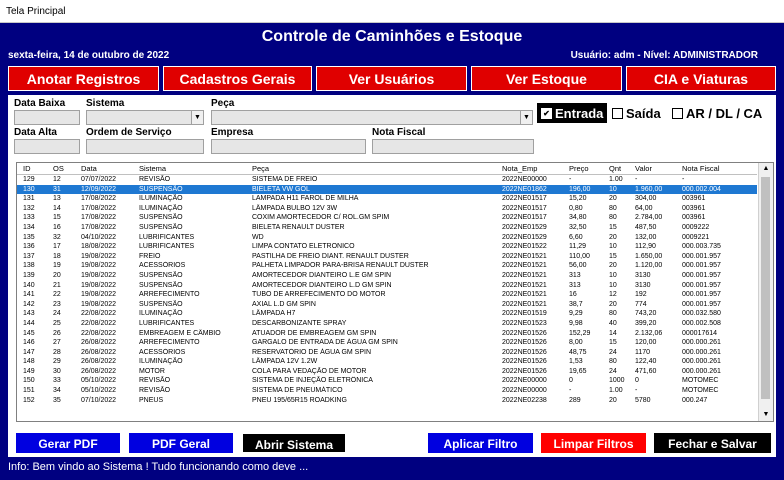  What do you see at coordinates (294, 443) in the screenshot?
I see `abrir-sistema-button: Abrir Sistema` at bounding box center [294, 443].